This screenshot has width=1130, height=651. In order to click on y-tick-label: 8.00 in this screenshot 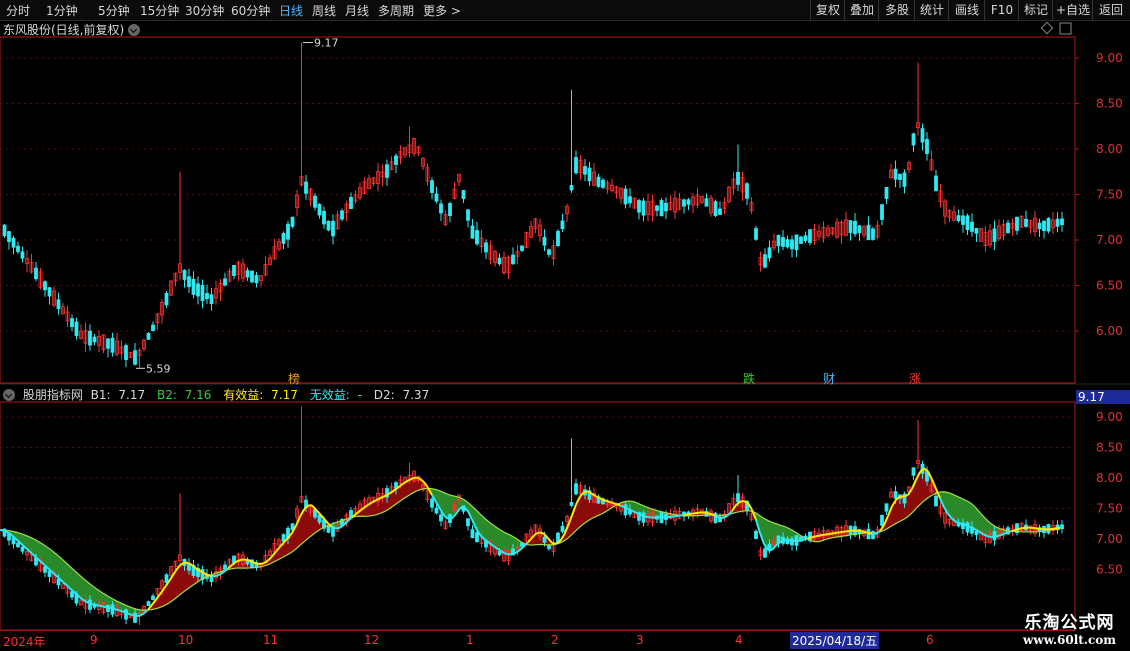, I will do `click(1109, 149)`.